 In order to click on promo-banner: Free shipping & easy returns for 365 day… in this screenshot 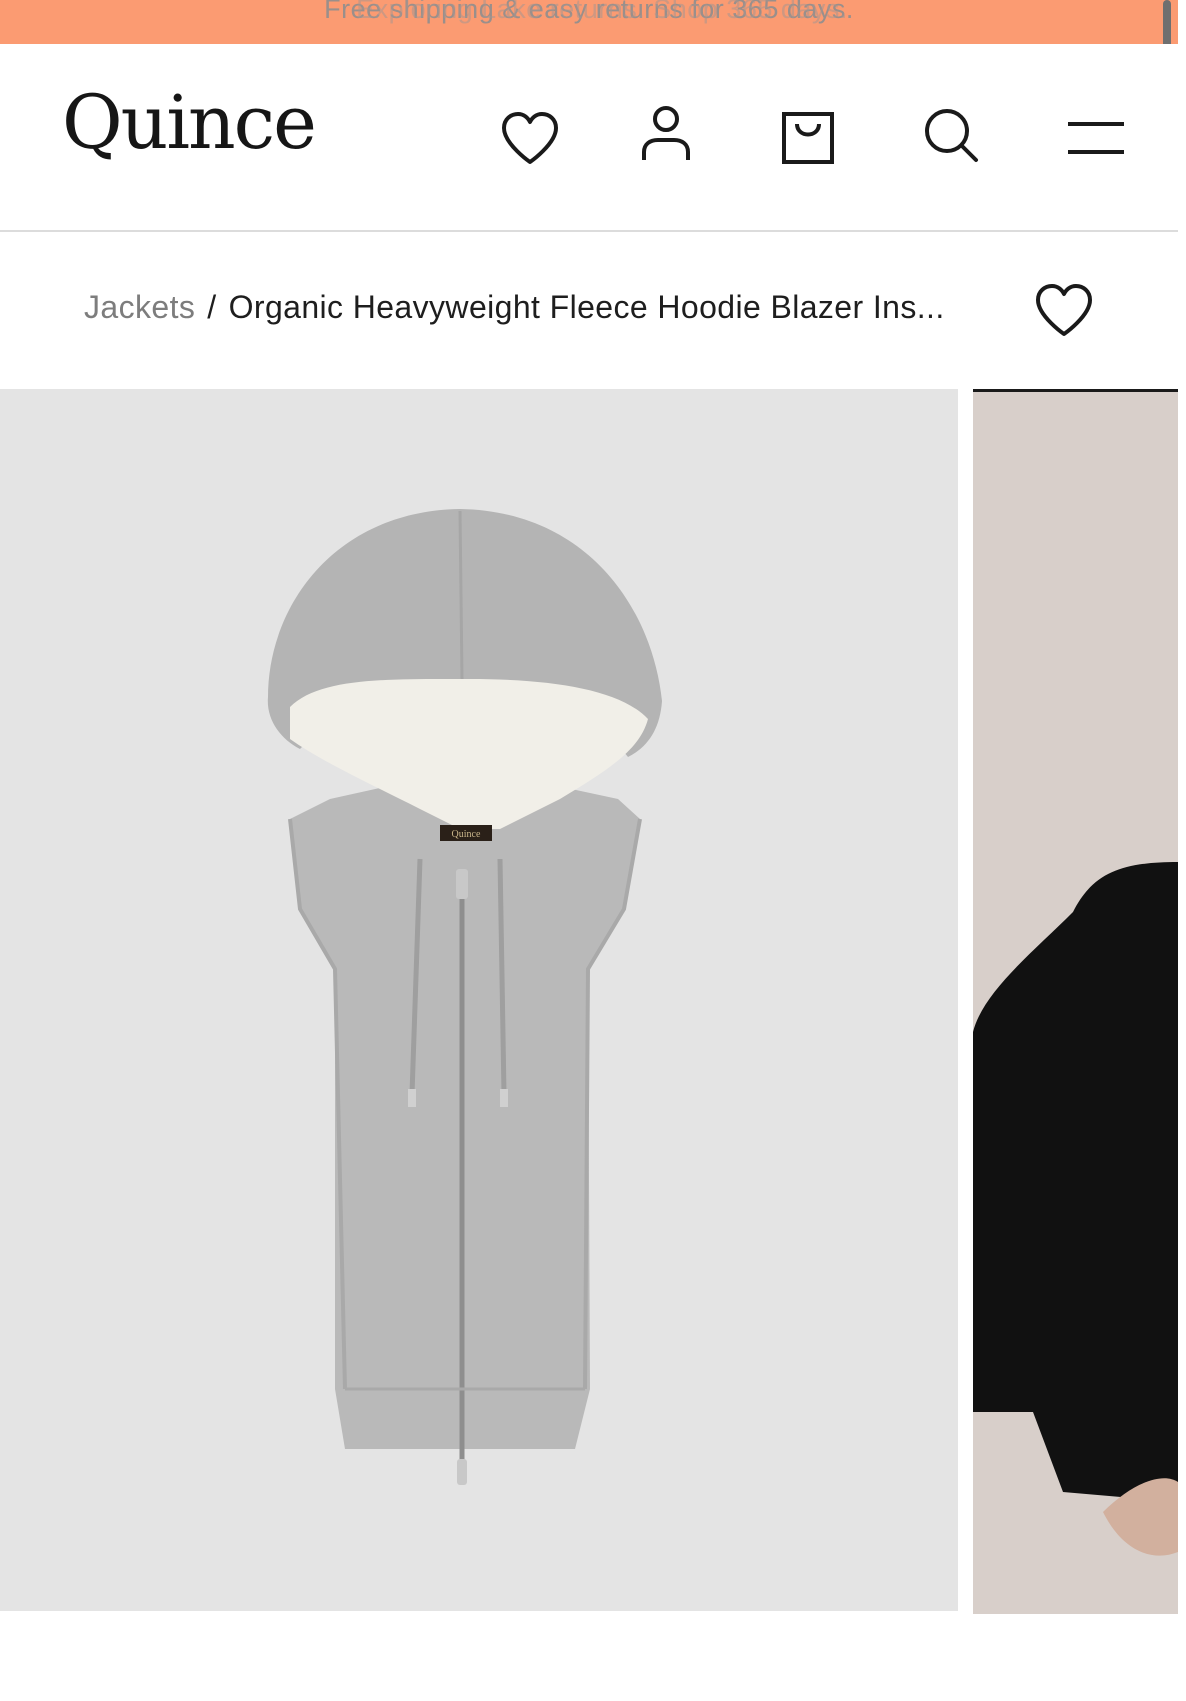, I will do `click(589, 22)`.